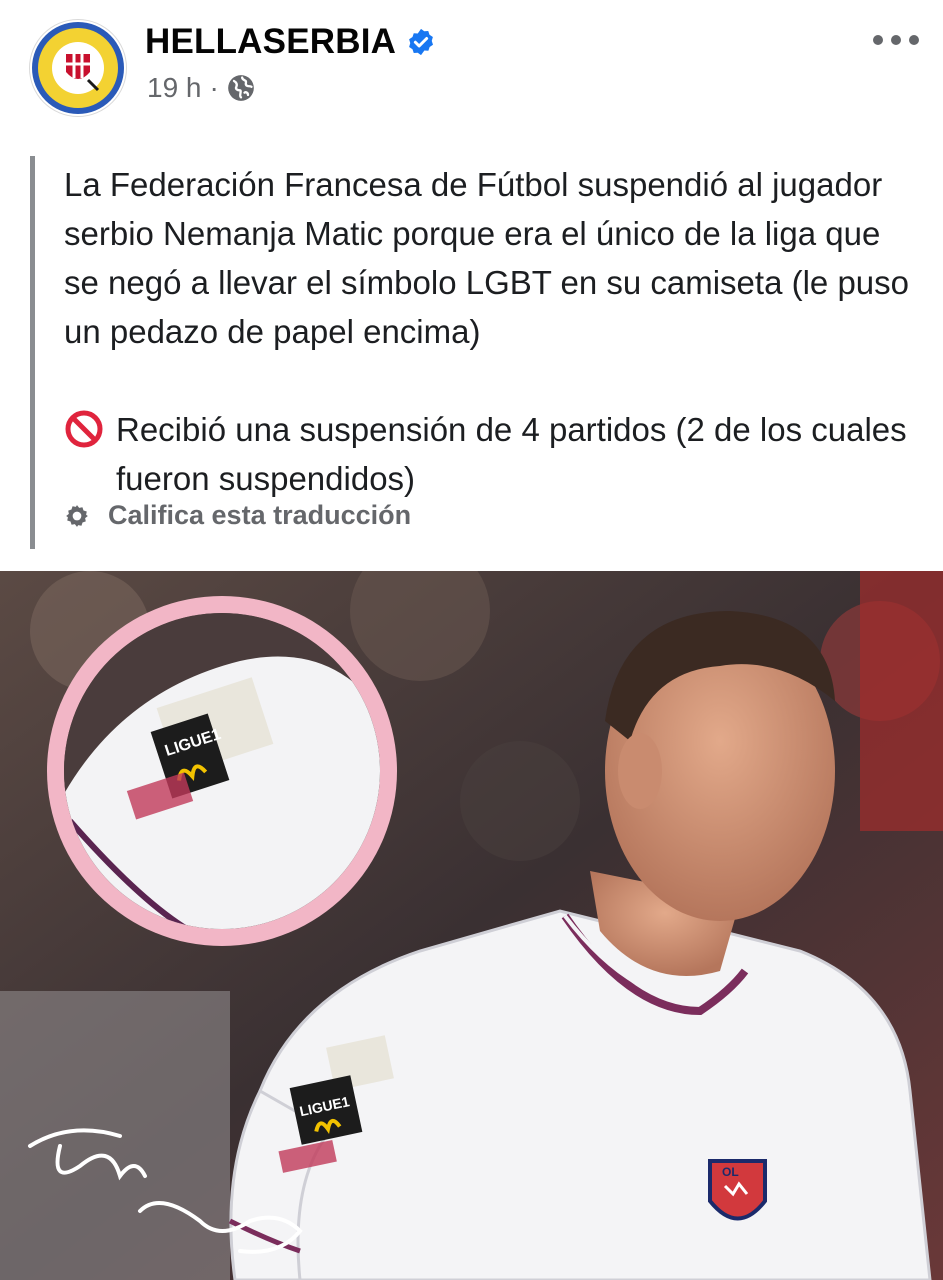 The image size is (943, 1280). What do you see at coordinates (77, 515) in the screenshot?
I see `gear-icon` at bounding box center [77, 515].